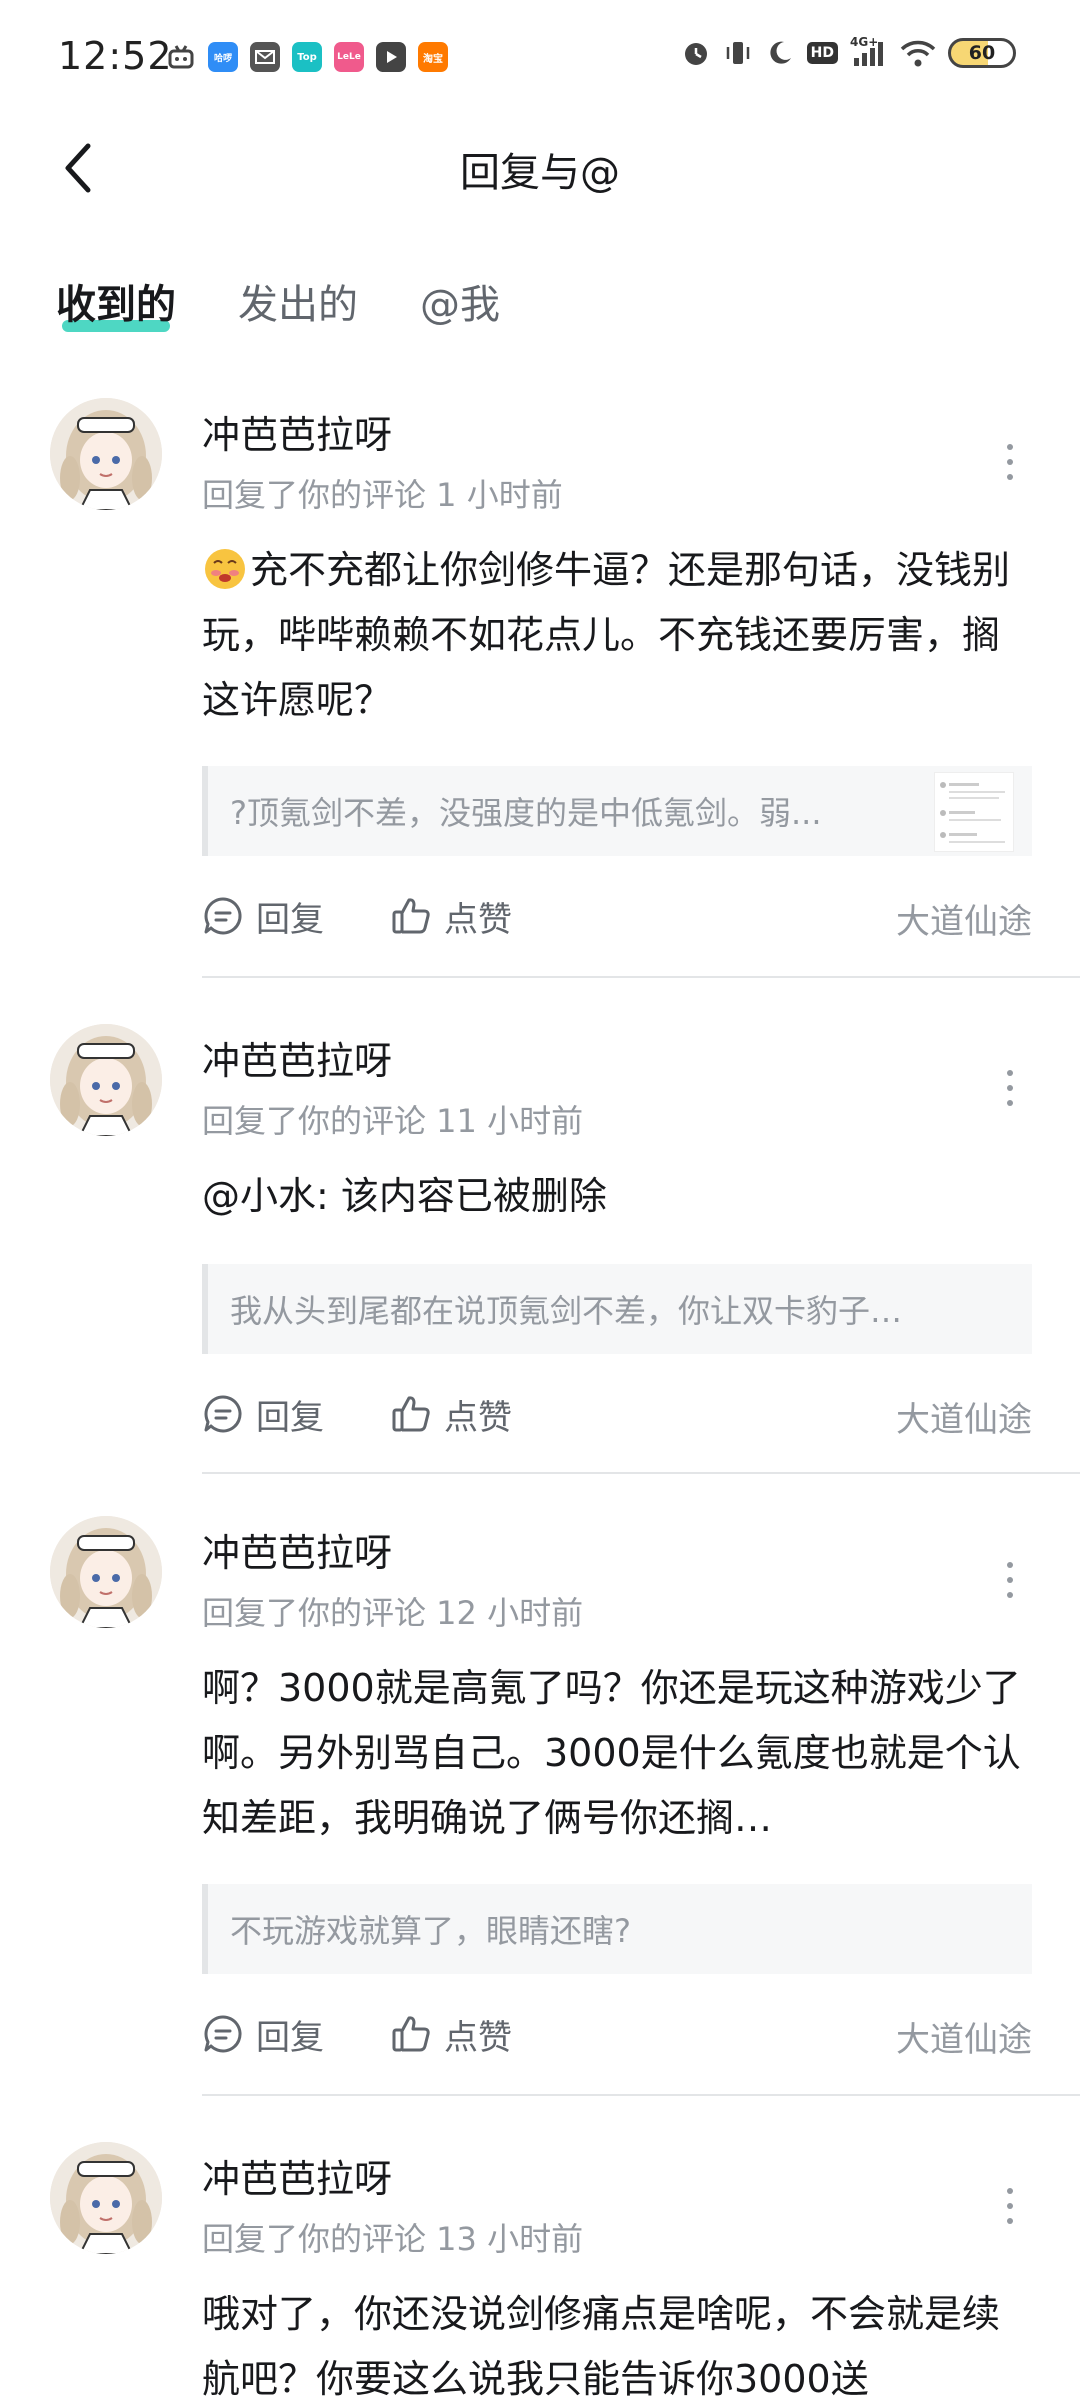 The height and width of the screenshot is (2400, 1080). Describe the element at coordinates (864, 42) in the screenshot. I see `network-type: 4G+` at that location.